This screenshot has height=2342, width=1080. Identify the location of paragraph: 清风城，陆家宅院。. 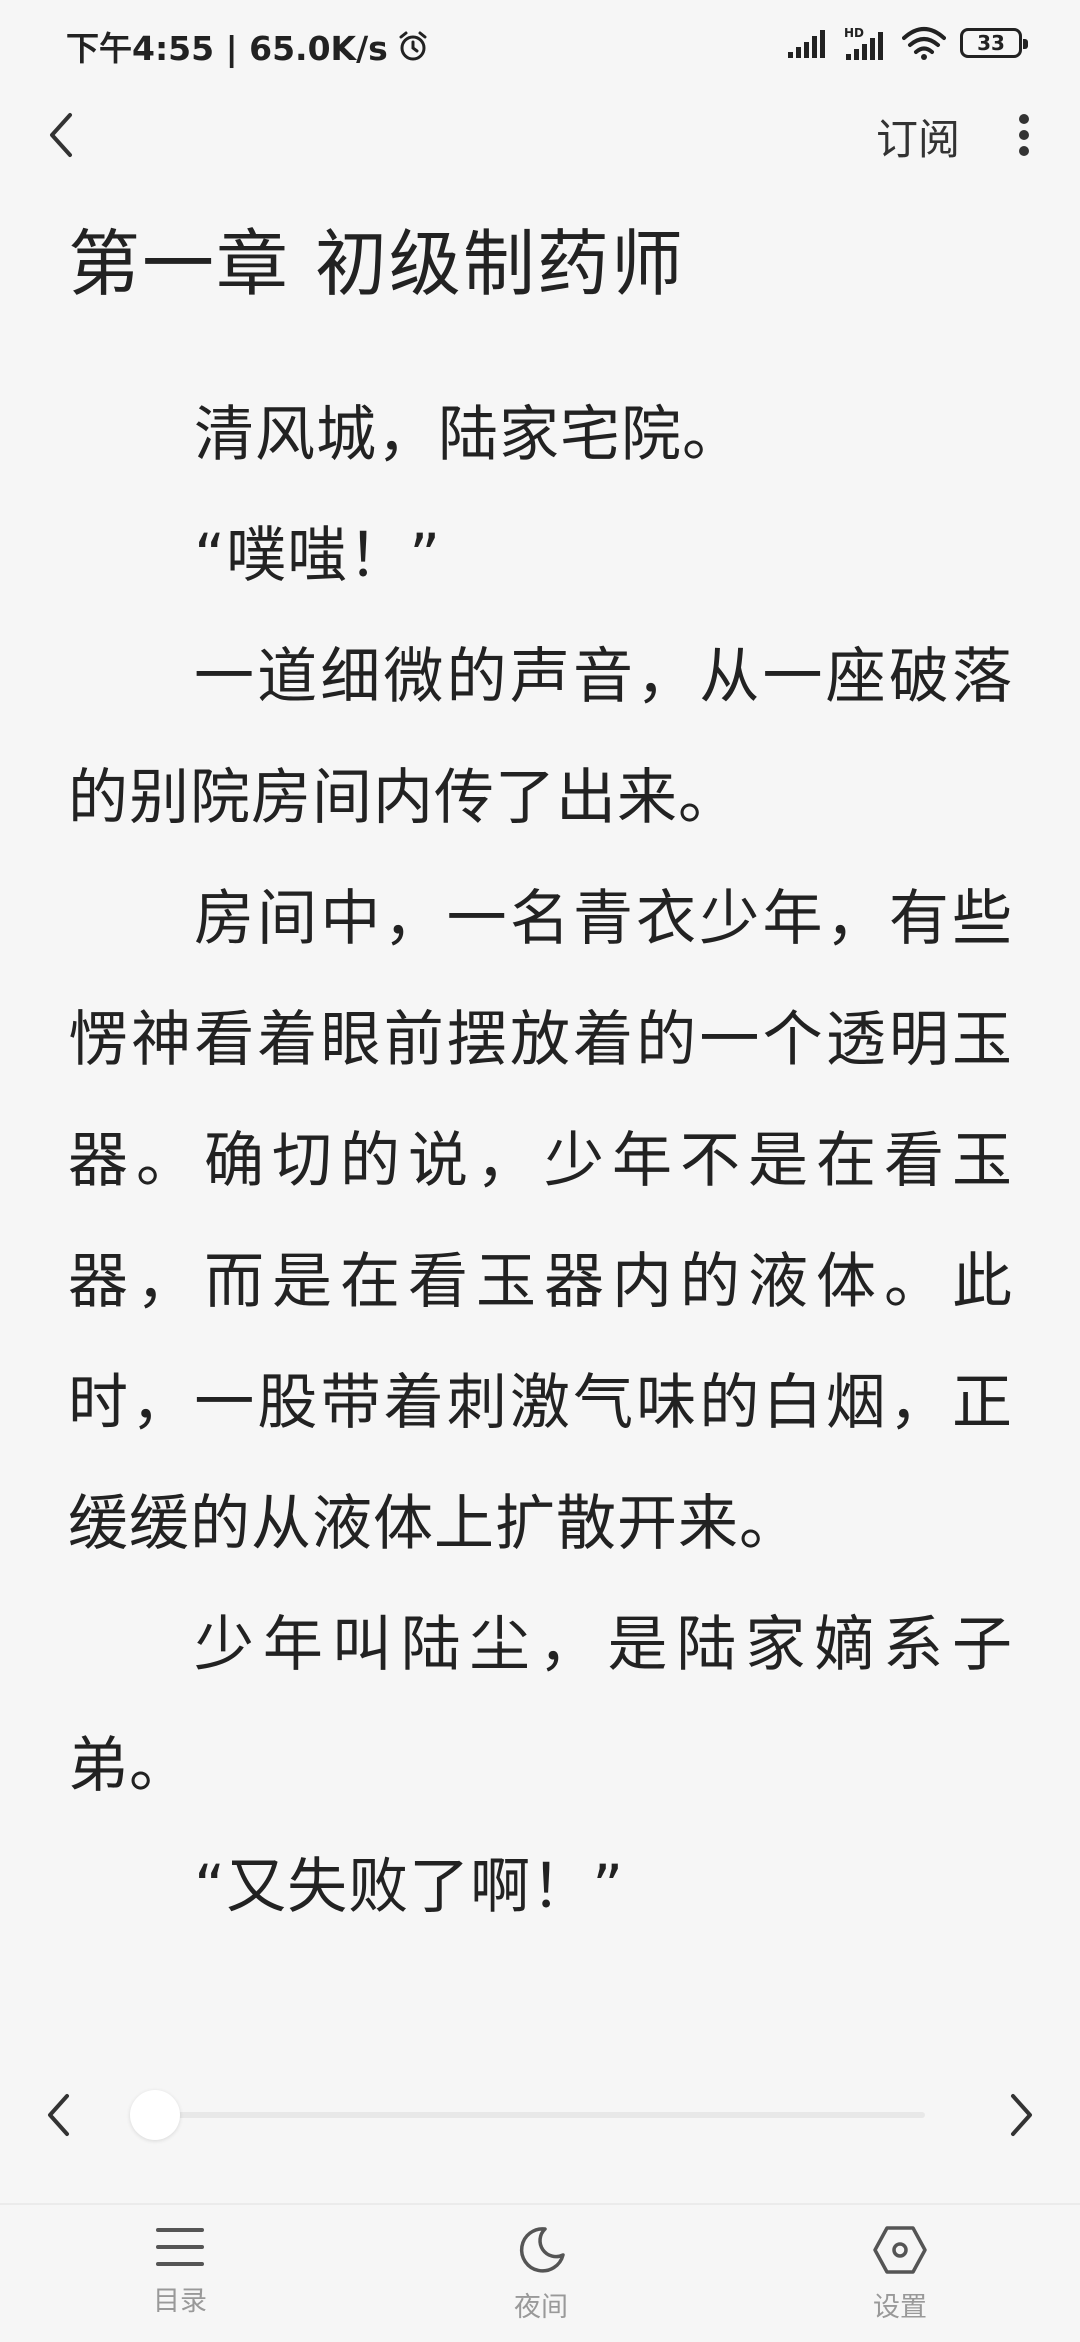
(468, 435).